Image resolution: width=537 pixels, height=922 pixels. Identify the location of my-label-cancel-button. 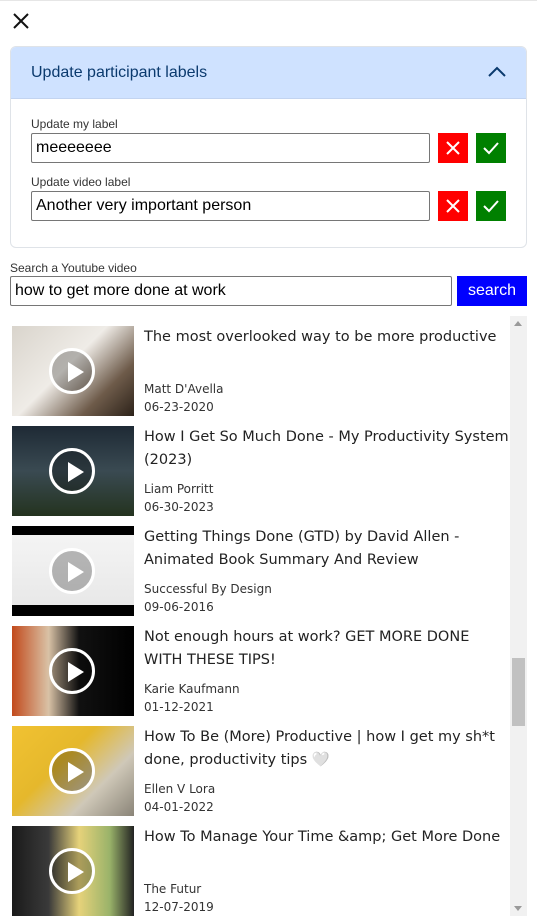
(453, 148).